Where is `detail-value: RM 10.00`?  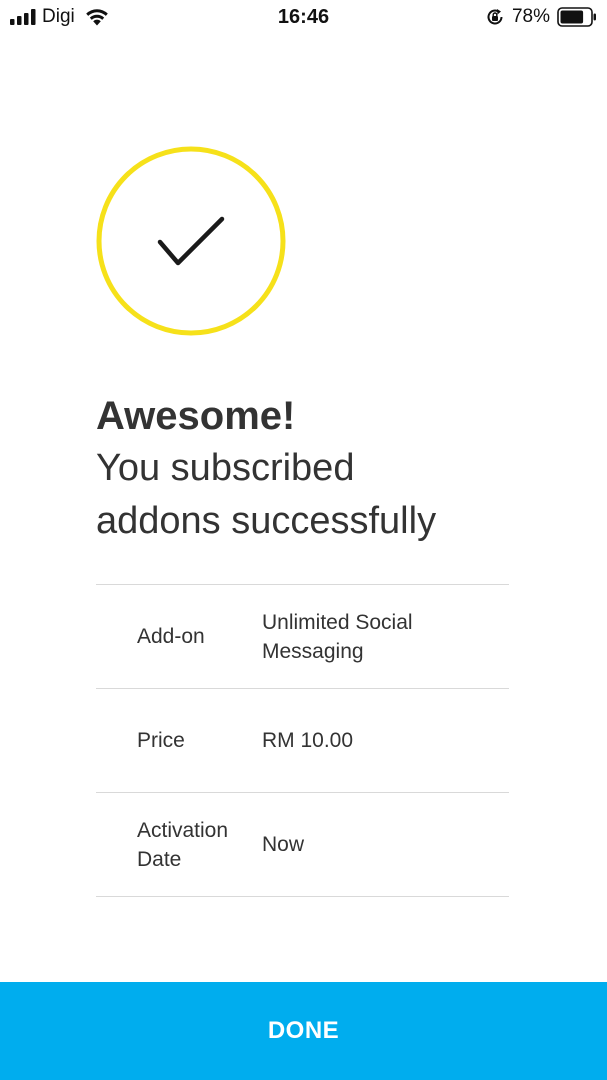
detail-value: RM 10.00 is located at coordinates (308, 740).